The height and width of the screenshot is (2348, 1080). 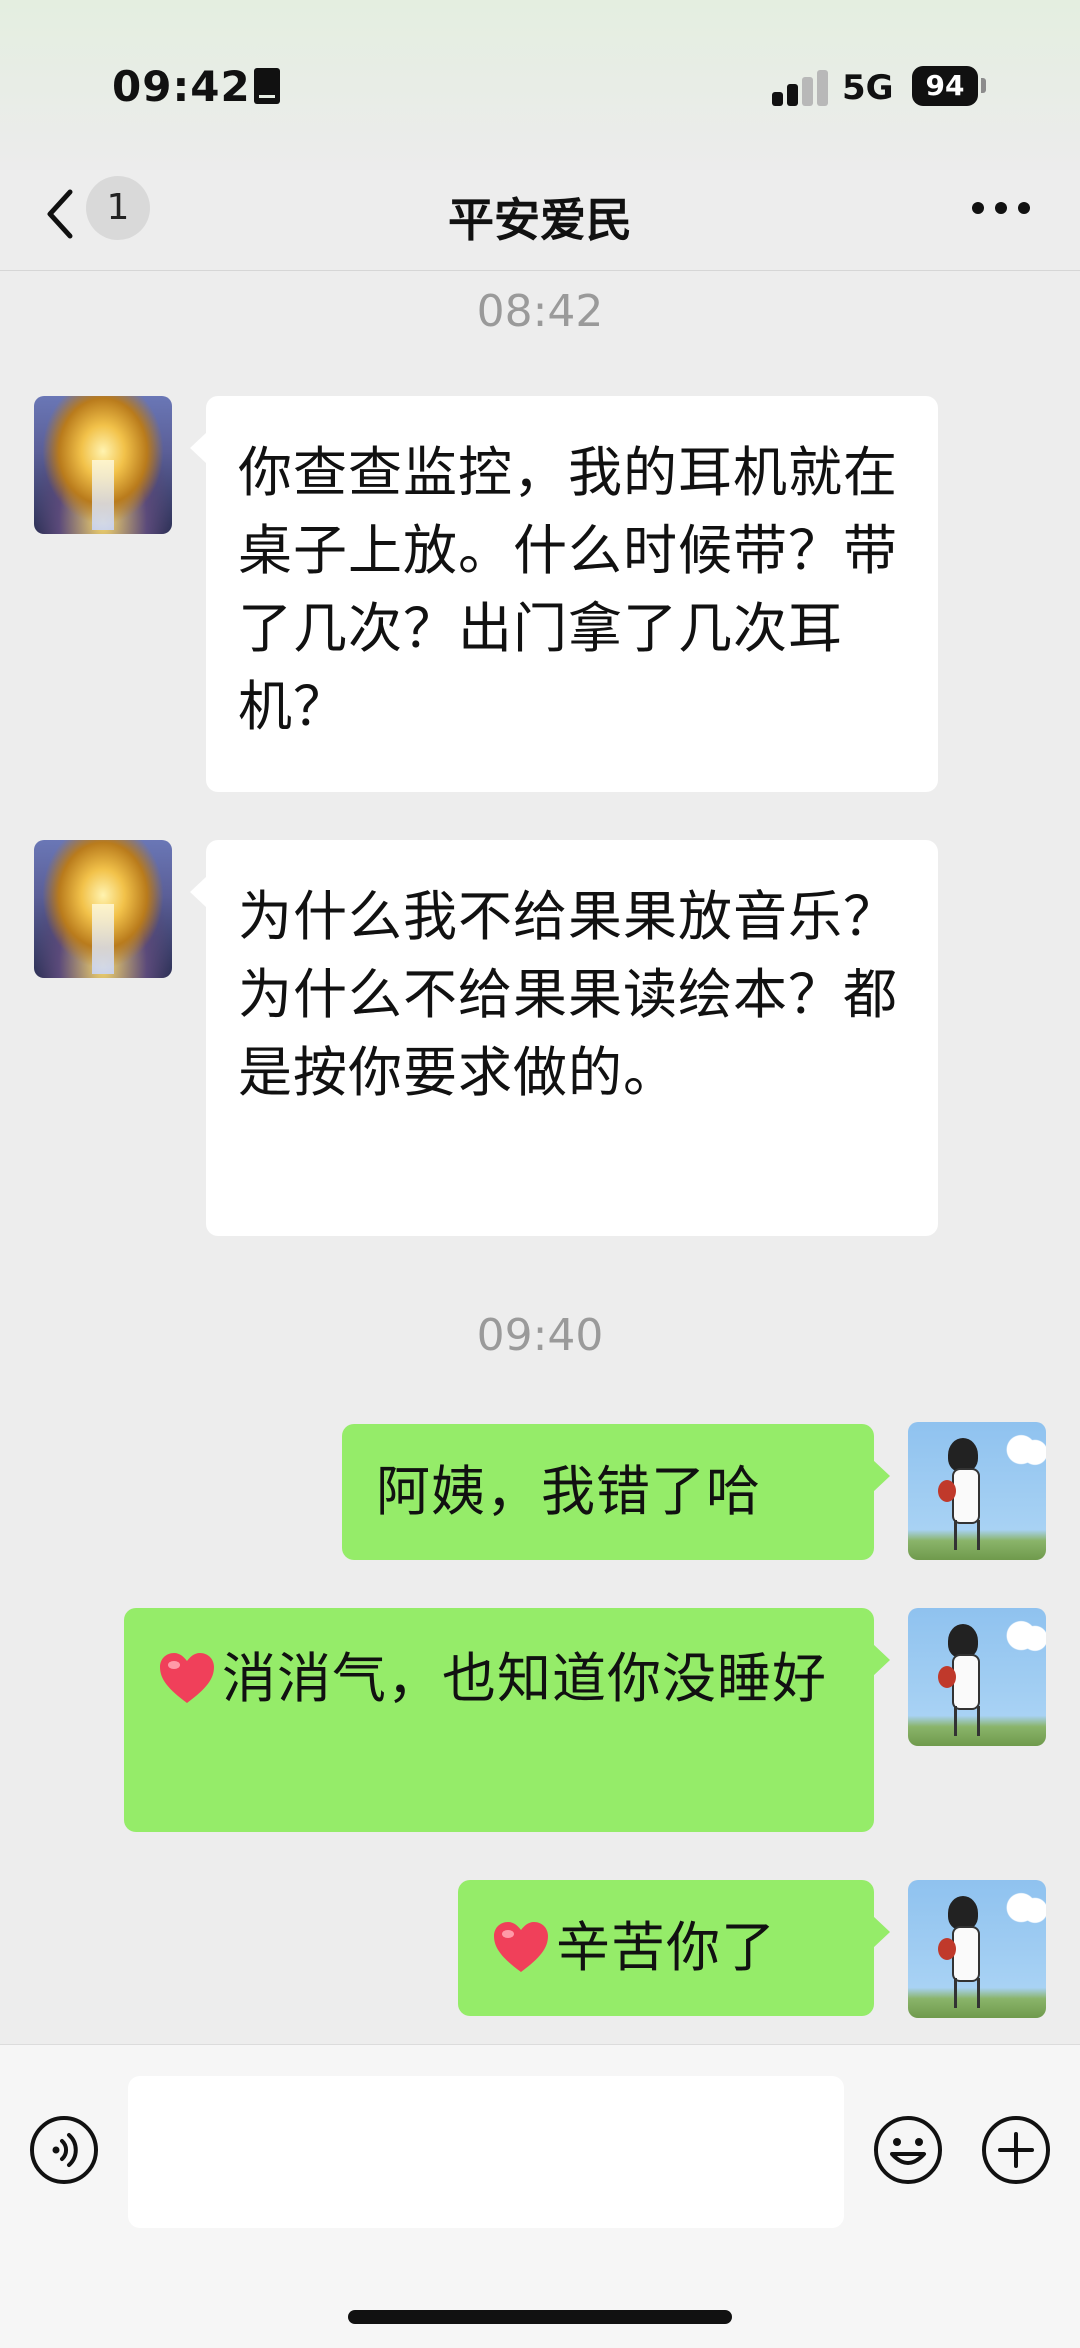 I want to click on more-icon, so click(x=1001, y=208).